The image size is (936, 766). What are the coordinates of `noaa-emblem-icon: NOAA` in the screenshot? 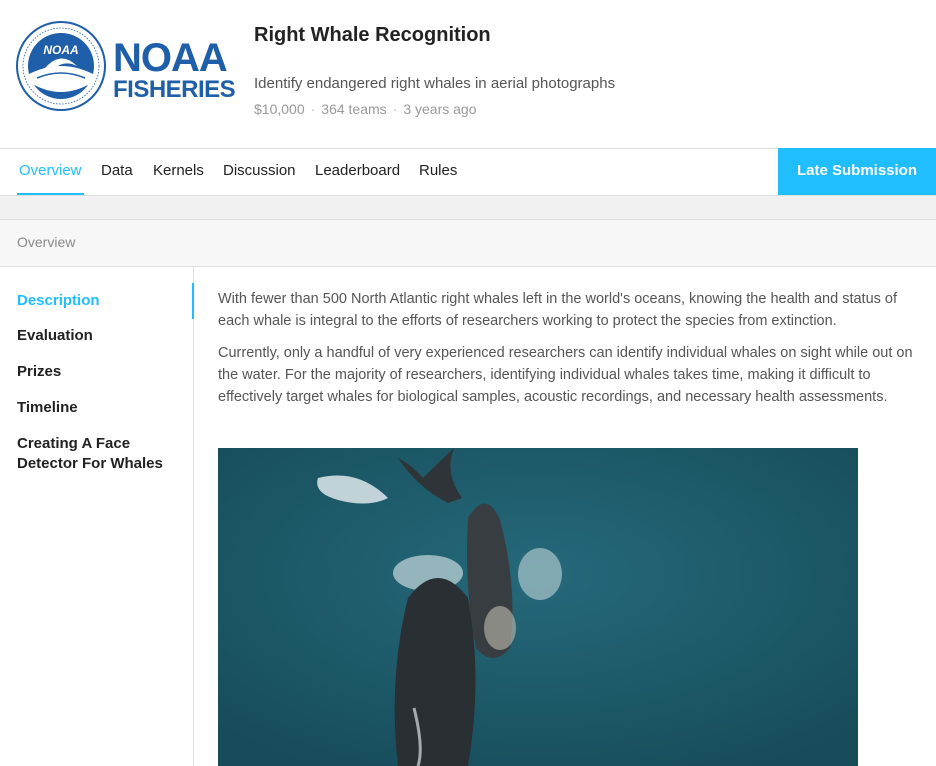 It's located at (61, 66).